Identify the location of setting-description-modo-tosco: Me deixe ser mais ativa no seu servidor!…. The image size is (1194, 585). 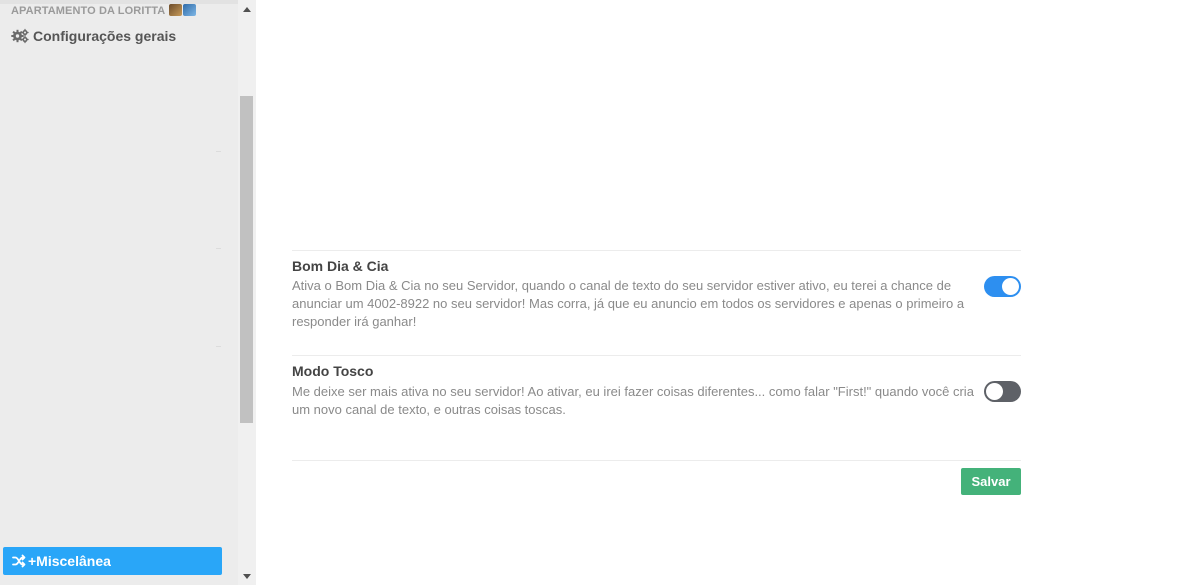
(633, 400).